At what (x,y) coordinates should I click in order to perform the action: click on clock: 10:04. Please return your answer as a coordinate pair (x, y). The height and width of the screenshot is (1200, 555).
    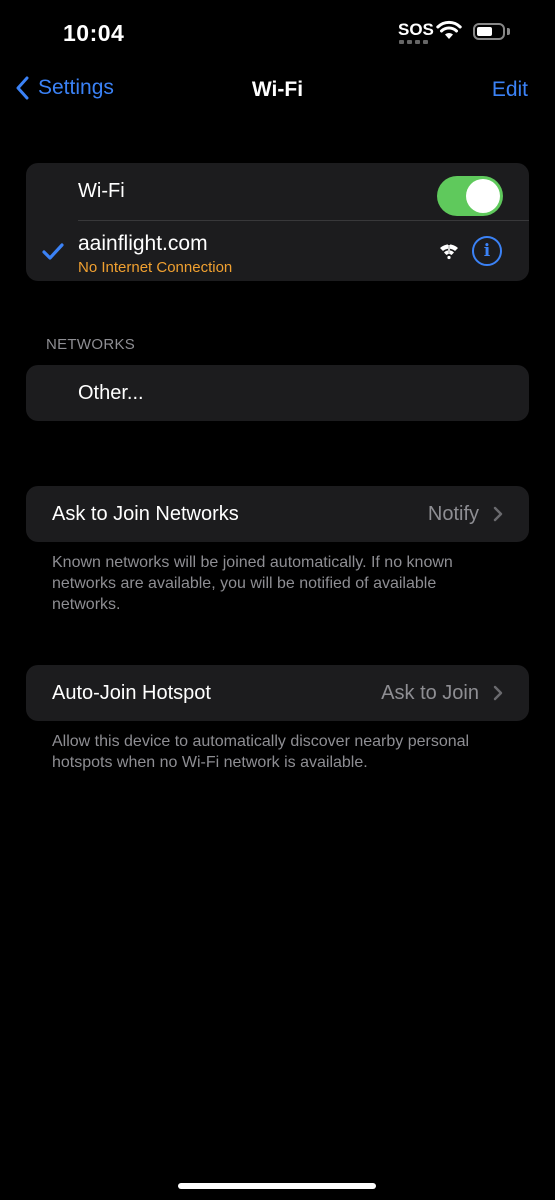
    Looking at the image, I should click on (94, 33).